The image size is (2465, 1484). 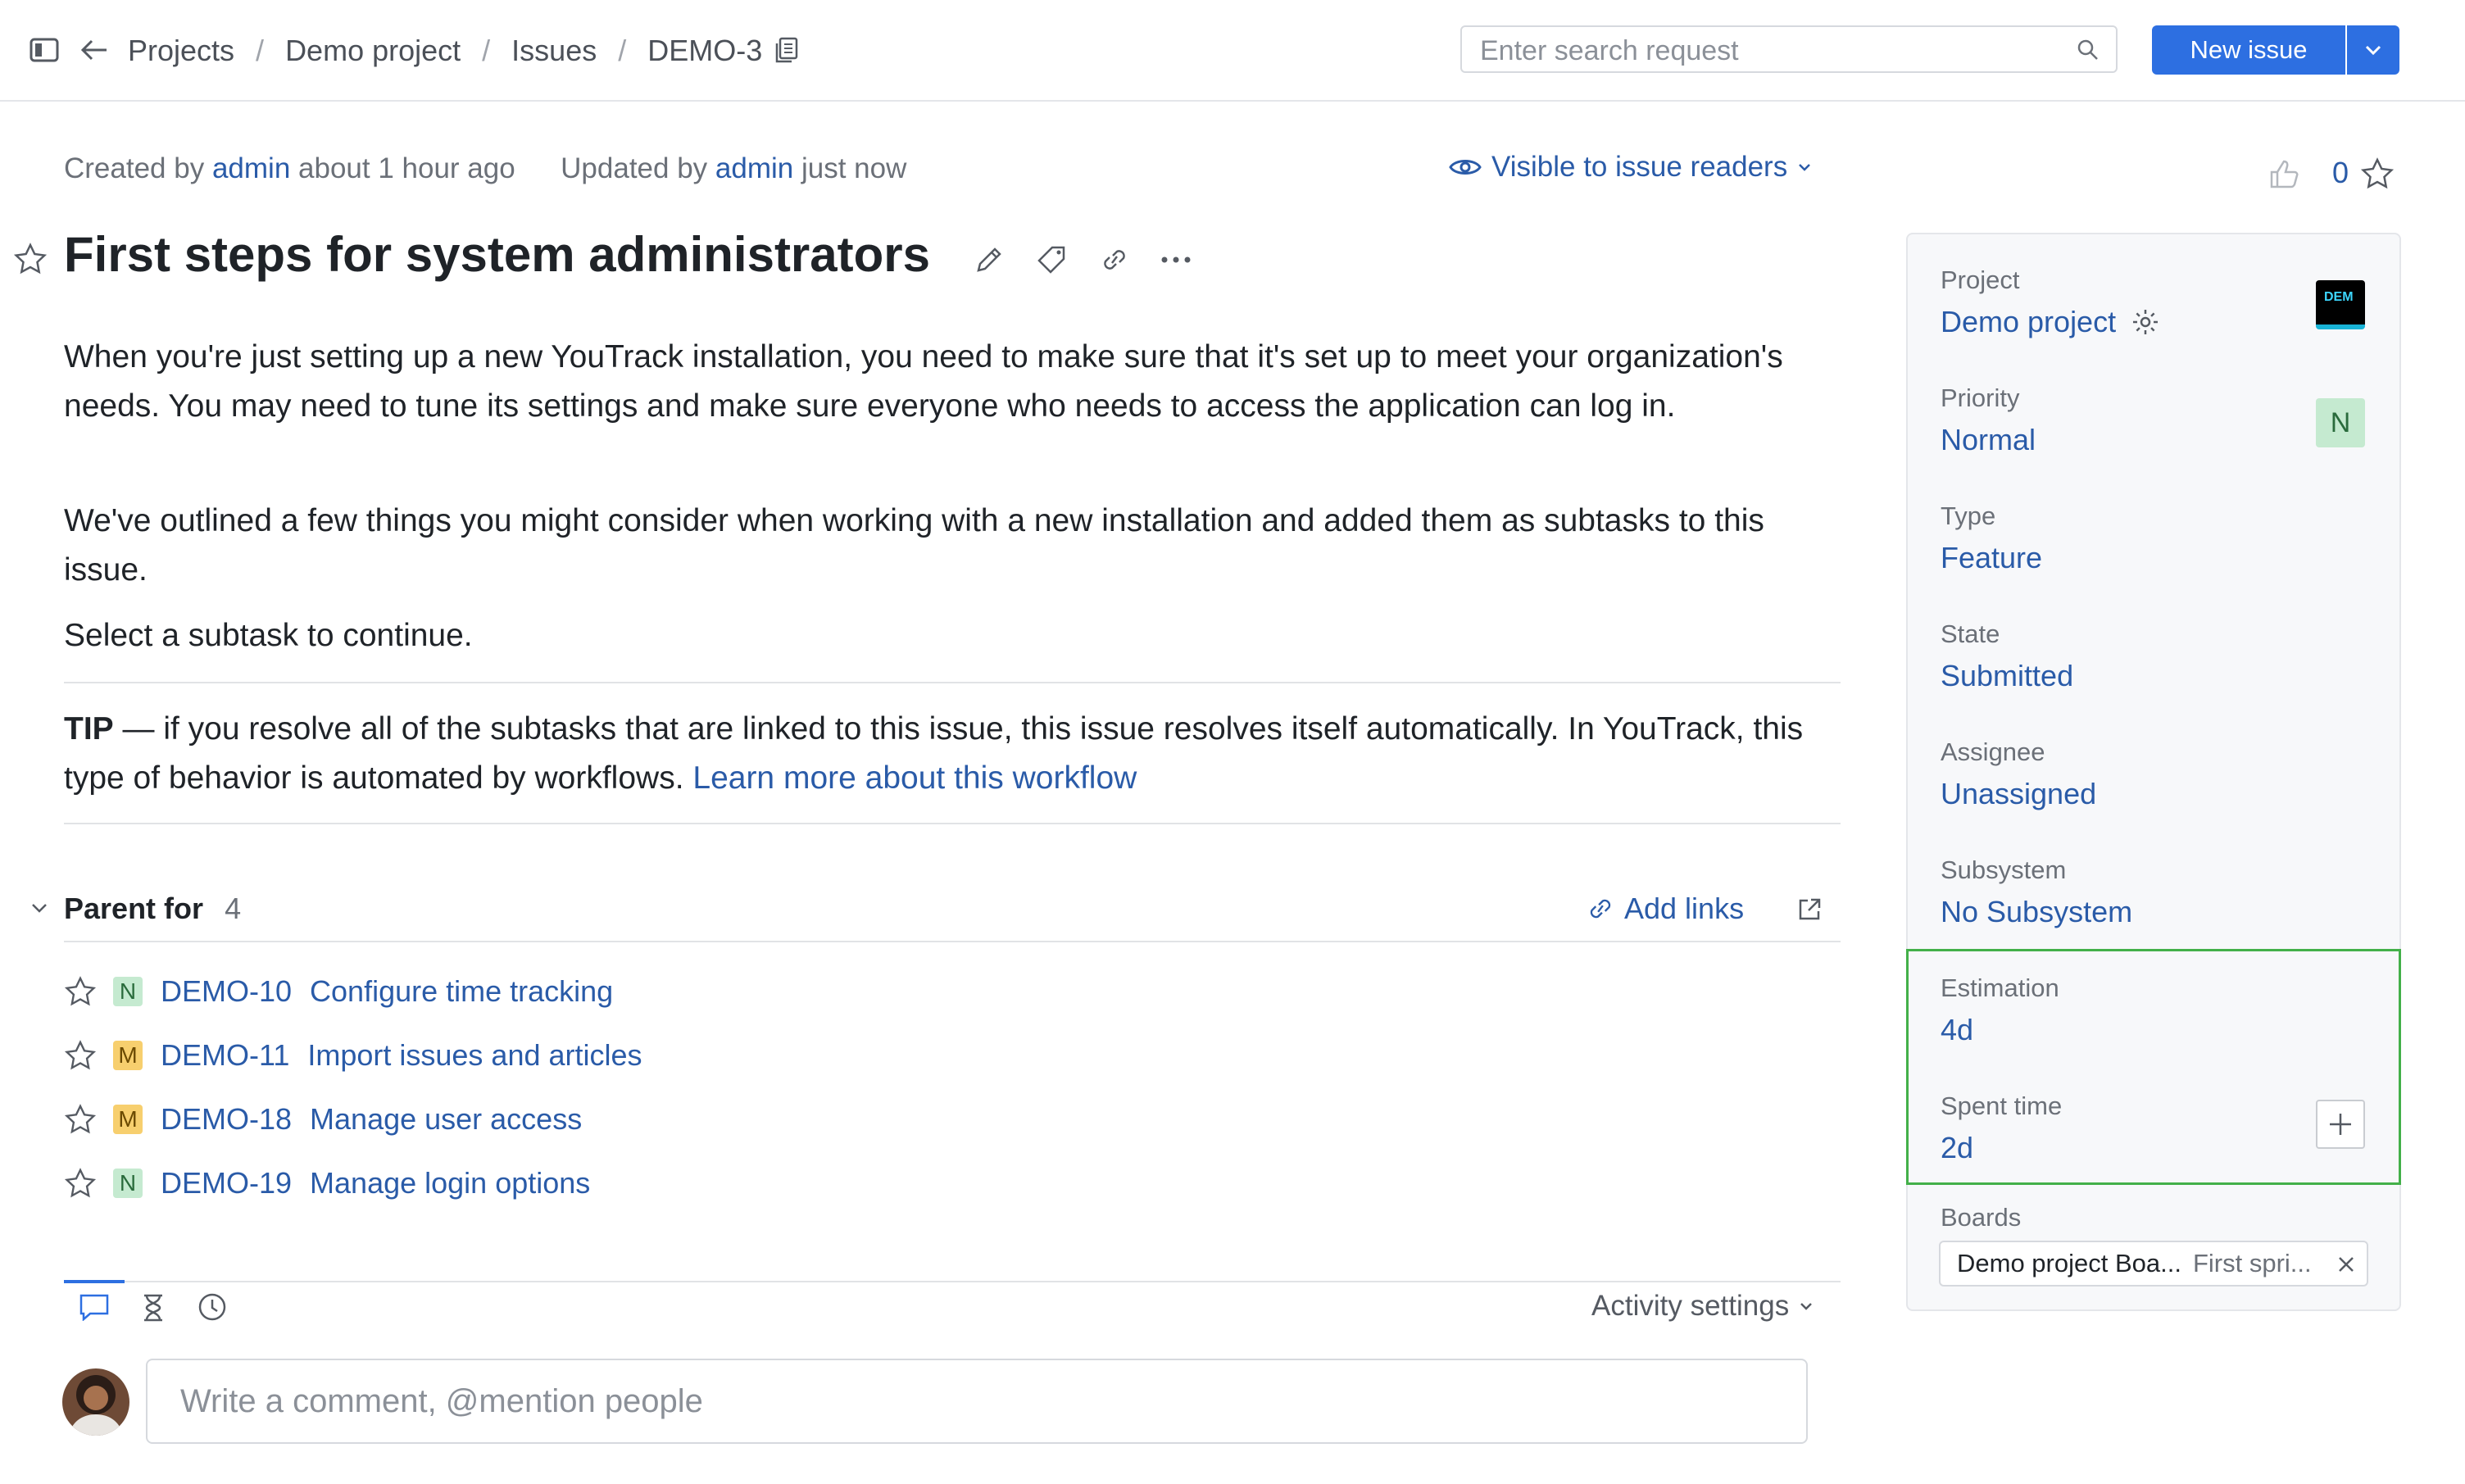 I want to click on new-issue-button: New issue, so click(x=2248, y=50).